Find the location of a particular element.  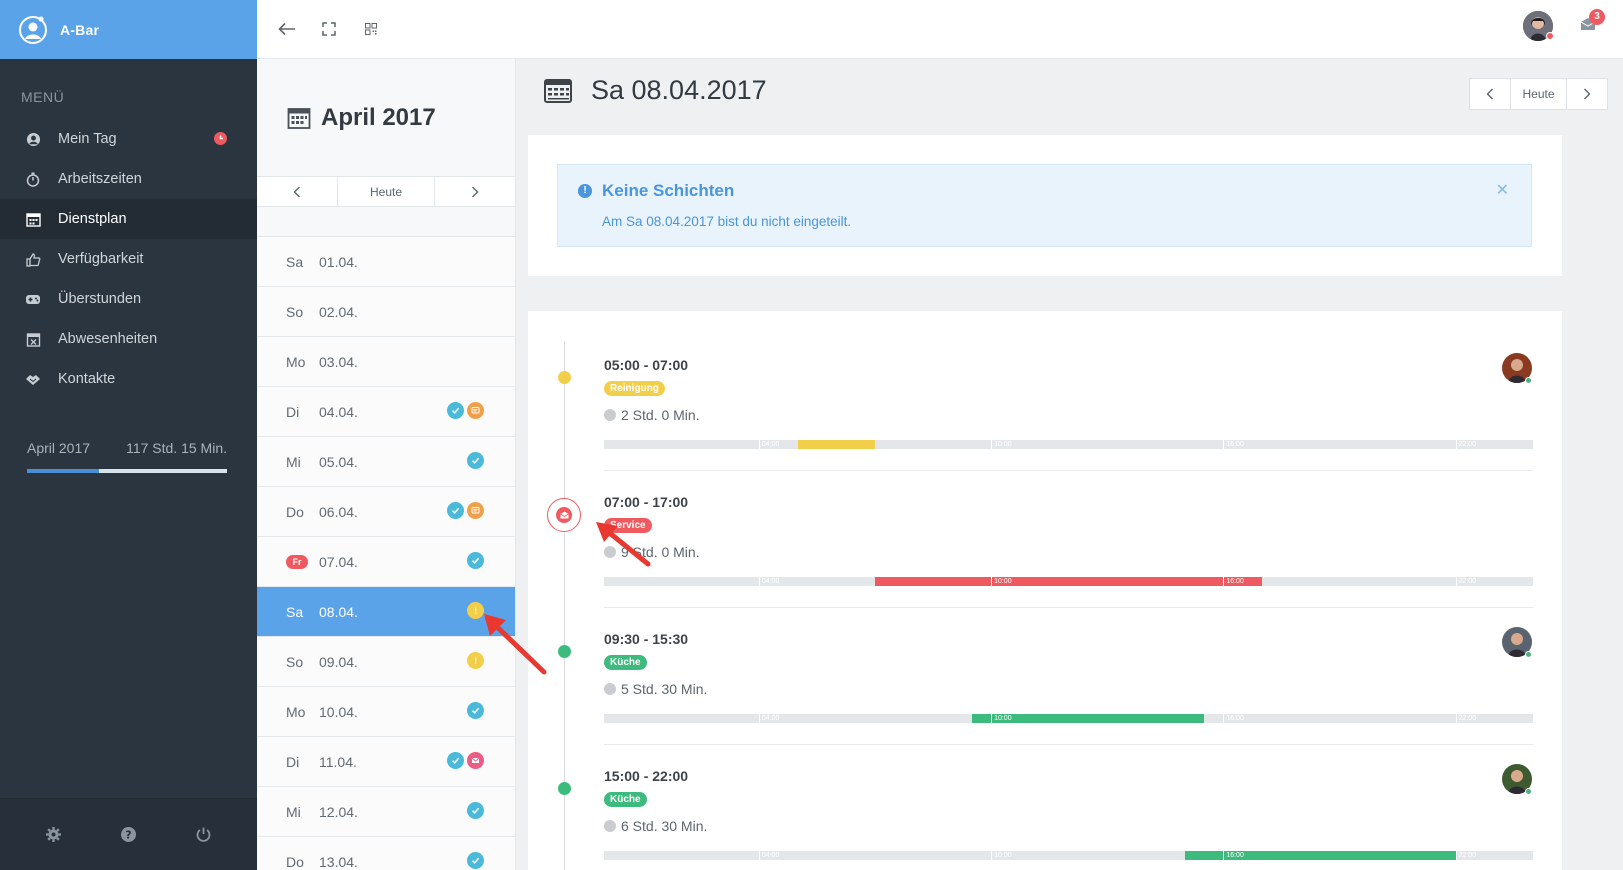

today-button: Heute is located at coordinates (386, 191).